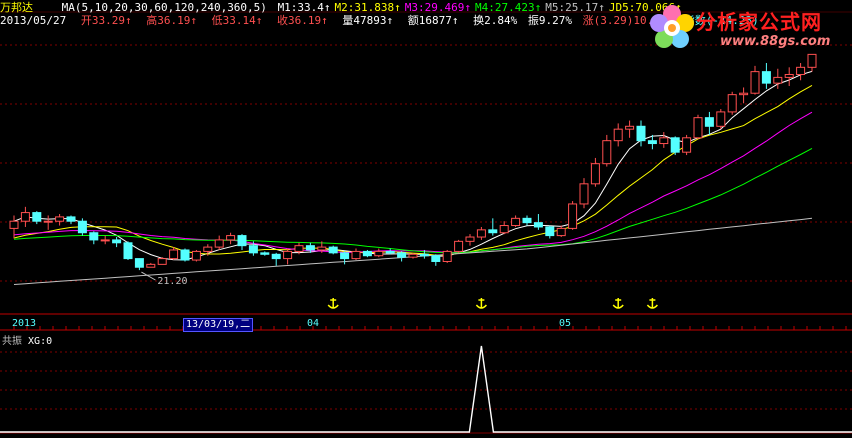 The image size is (852, 438). What do you see at coordinates (33, 20) in the screenshot?
I see `quote-date: 2013/05/27` at bounding box center [33, 20].